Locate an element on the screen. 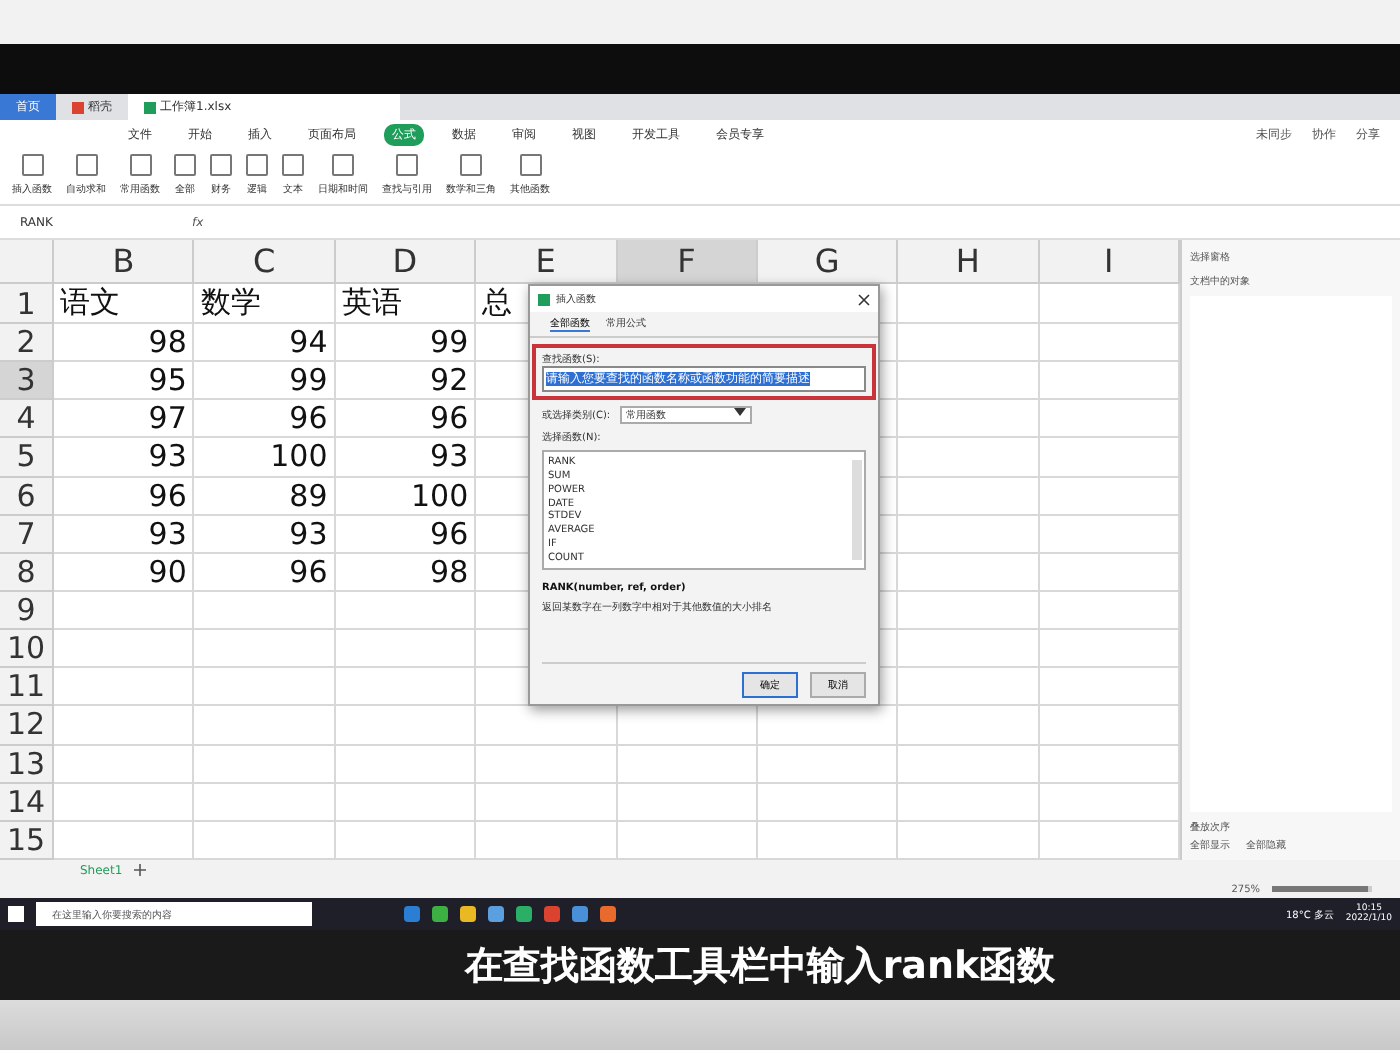 The width and height of the screenshot is (1400, 1050). row-header: 1 is located at coordinates (27, 304).